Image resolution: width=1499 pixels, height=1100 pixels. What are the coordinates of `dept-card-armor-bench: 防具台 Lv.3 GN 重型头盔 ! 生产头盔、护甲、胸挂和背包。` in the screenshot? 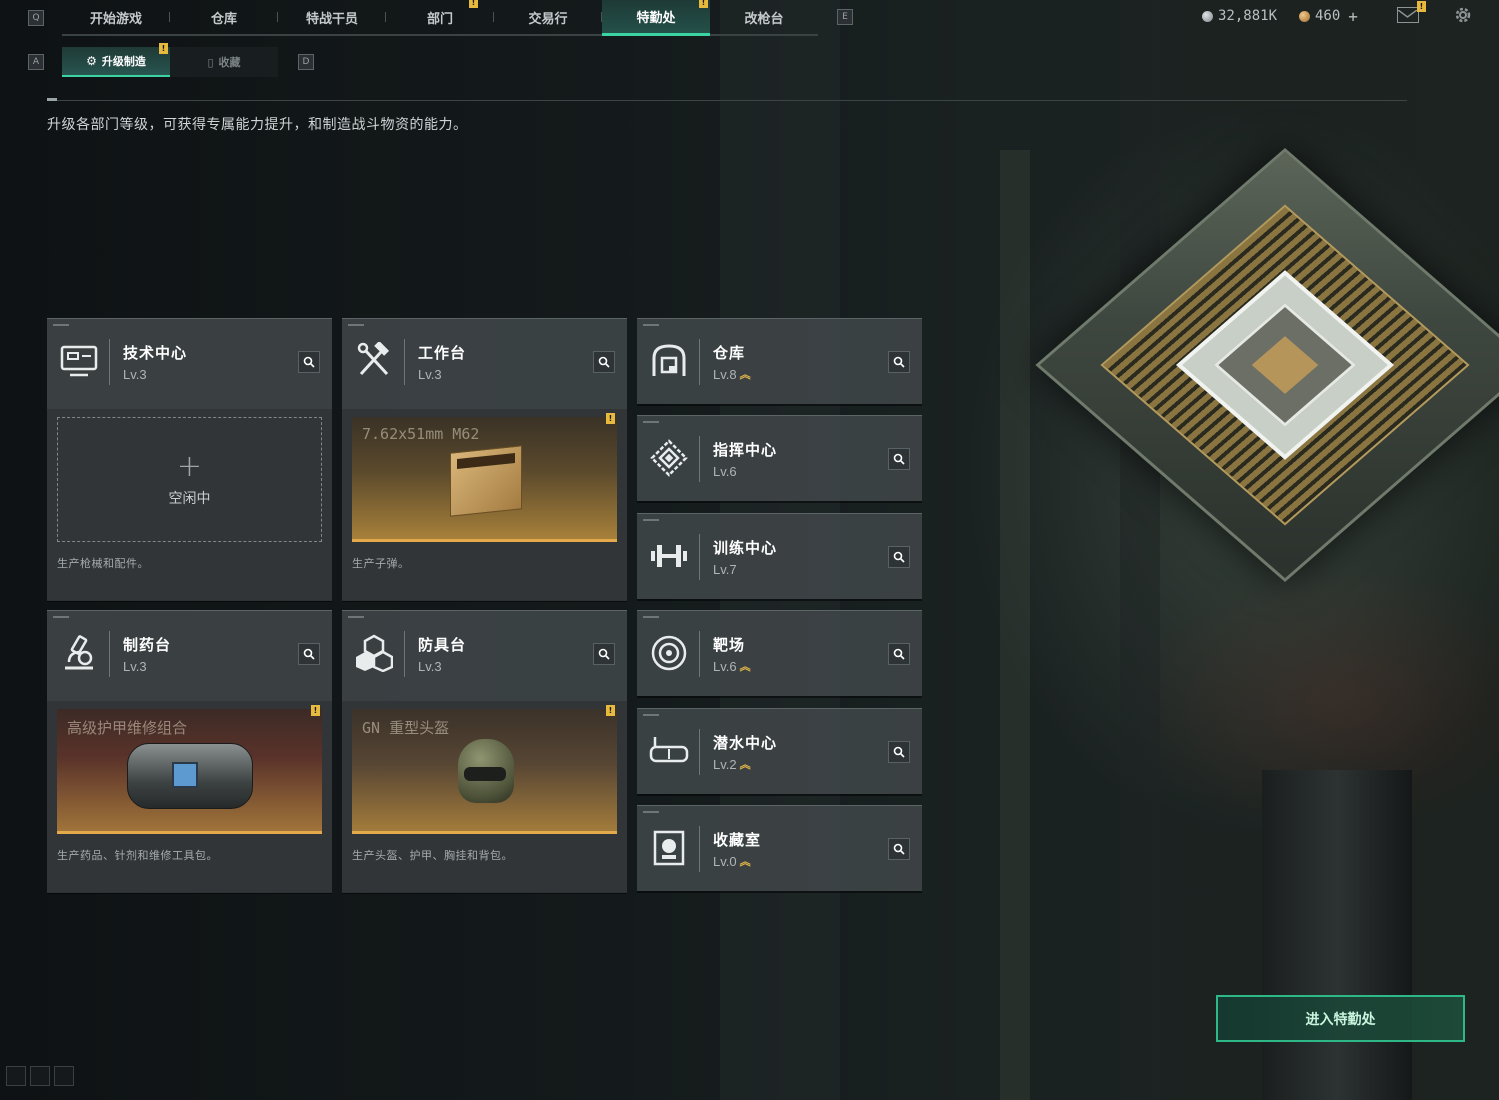 It's located at (484, 751).